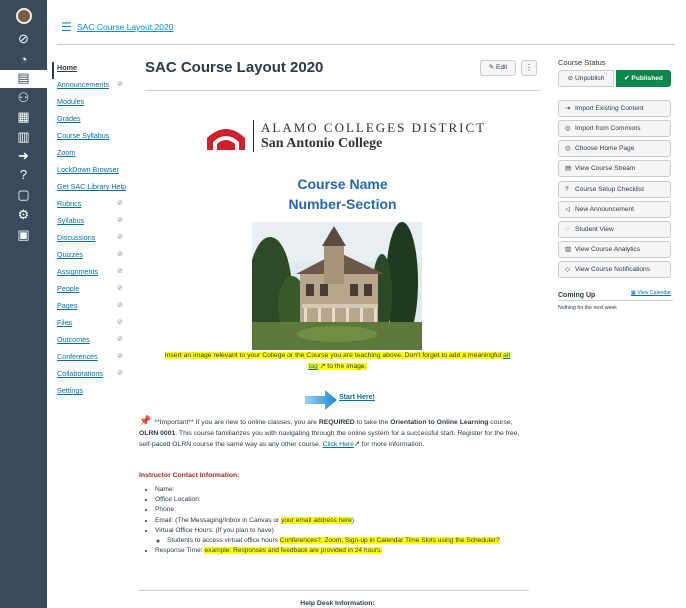  I want to click on choose-home-page-button: ◎ Choose Home Page, so click(614, 148).